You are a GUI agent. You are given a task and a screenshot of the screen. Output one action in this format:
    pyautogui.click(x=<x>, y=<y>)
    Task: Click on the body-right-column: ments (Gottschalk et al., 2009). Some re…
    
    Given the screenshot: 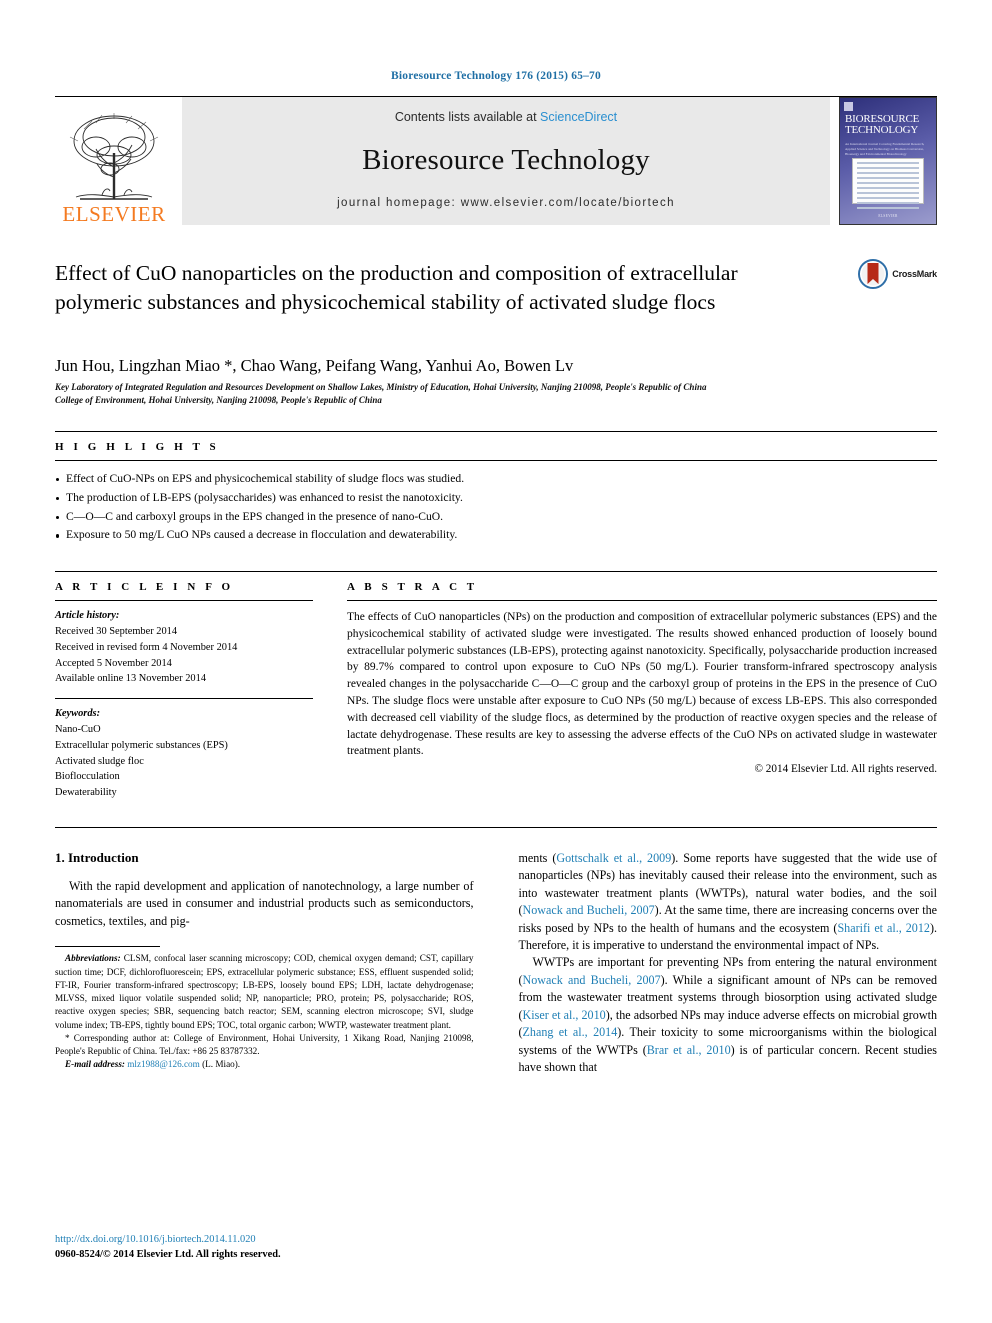 What is the action you would take?
    pyautogui.click(x=728, y=963)
    